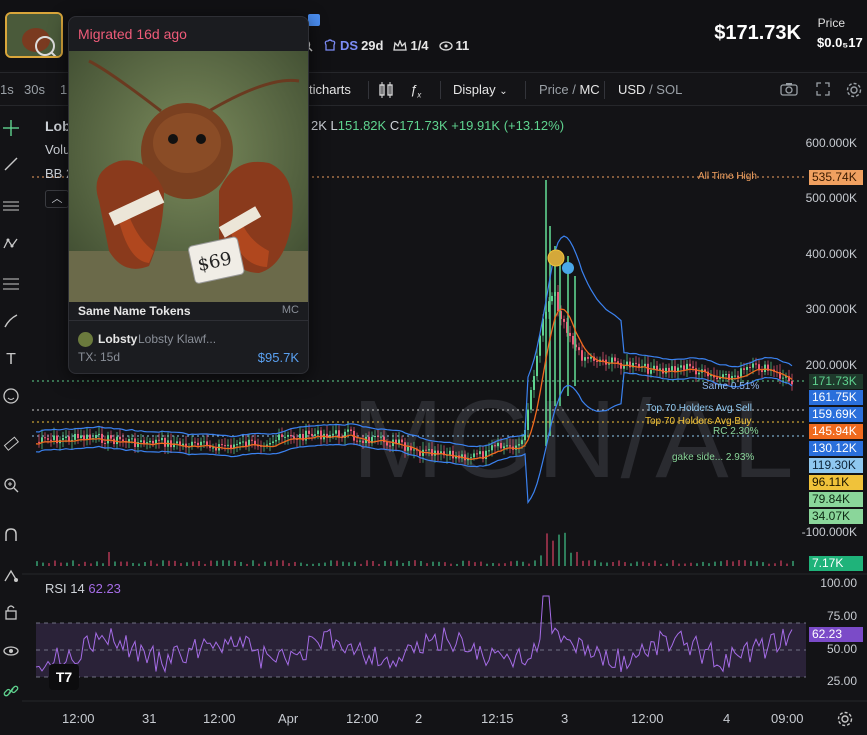  I want to click on tradingview-charts-button: ticharts, so click(330, 89).